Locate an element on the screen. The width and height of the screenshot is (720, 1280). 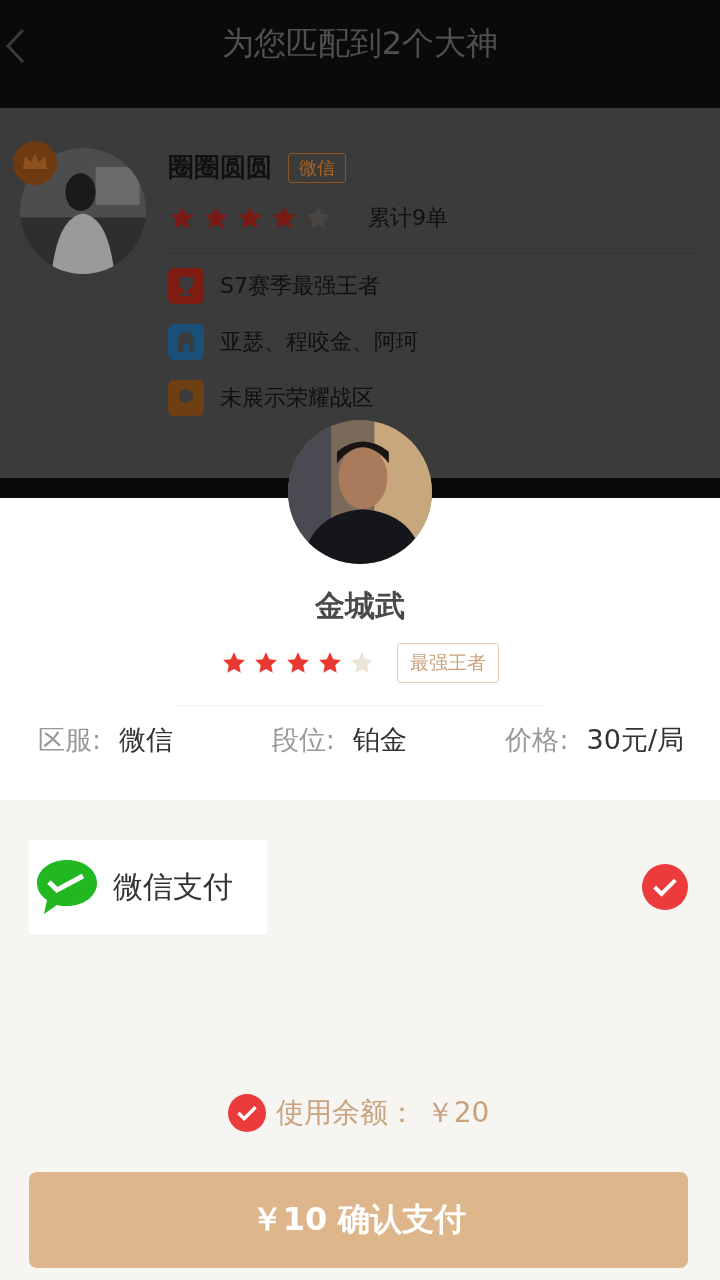
info-label: 价格: is located at coordinates (537, 740).